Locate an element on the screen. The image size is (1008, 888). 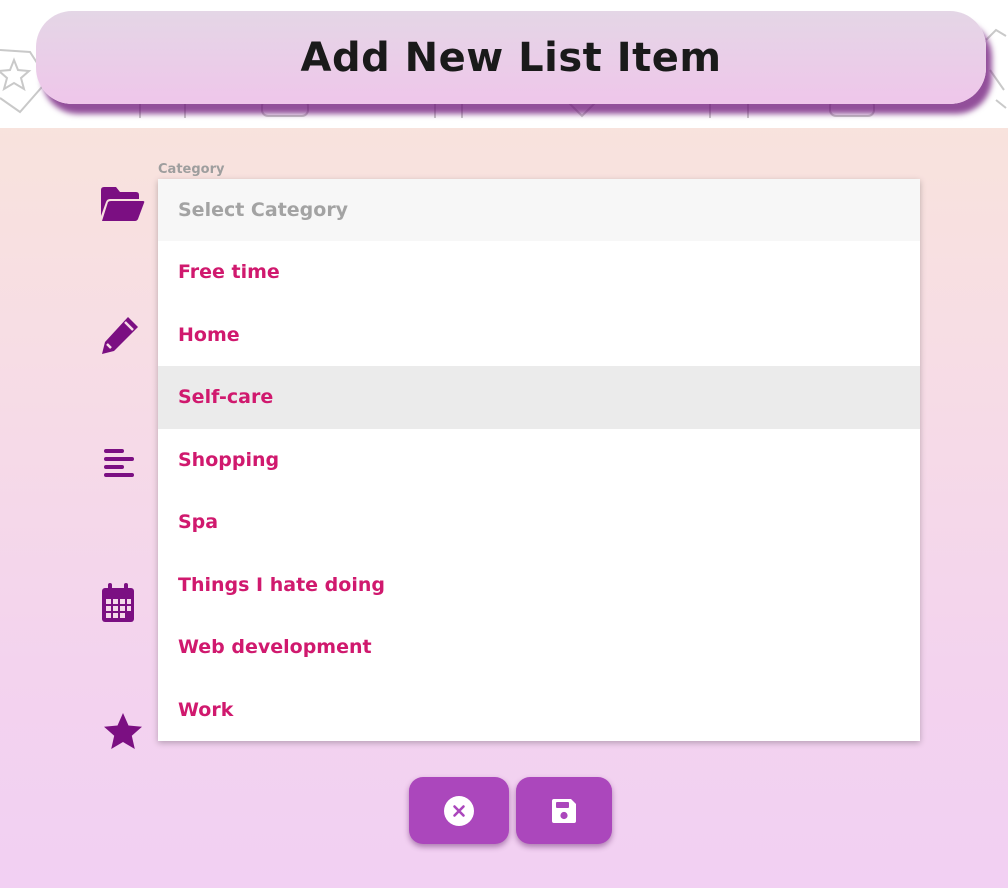
select-category-placeholder: Select Category is located at coordinates (539, 210).